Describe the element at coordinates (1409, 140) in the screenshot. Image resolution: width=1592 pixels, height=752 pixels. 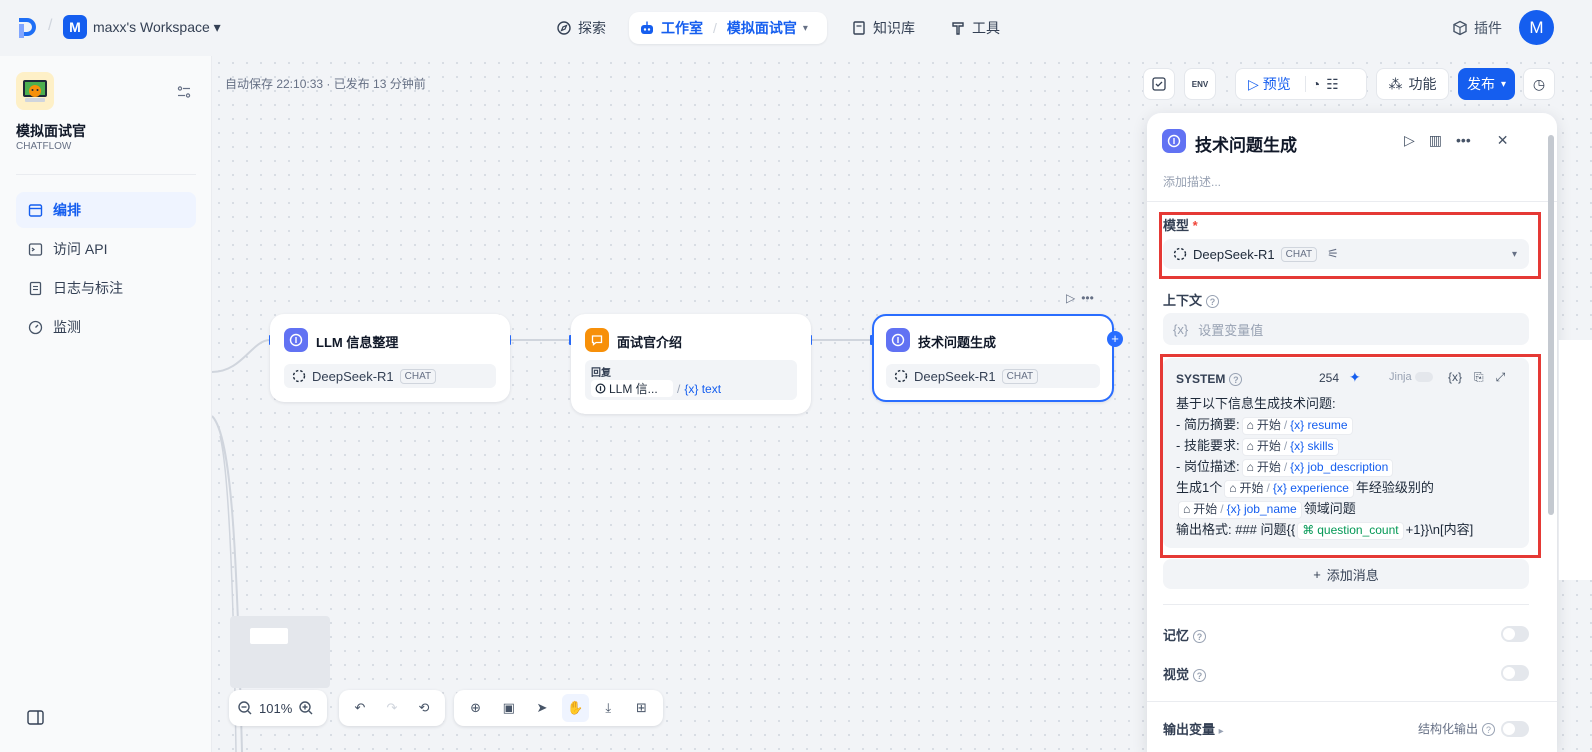
I see `run-step-icon: ▷` at that location.